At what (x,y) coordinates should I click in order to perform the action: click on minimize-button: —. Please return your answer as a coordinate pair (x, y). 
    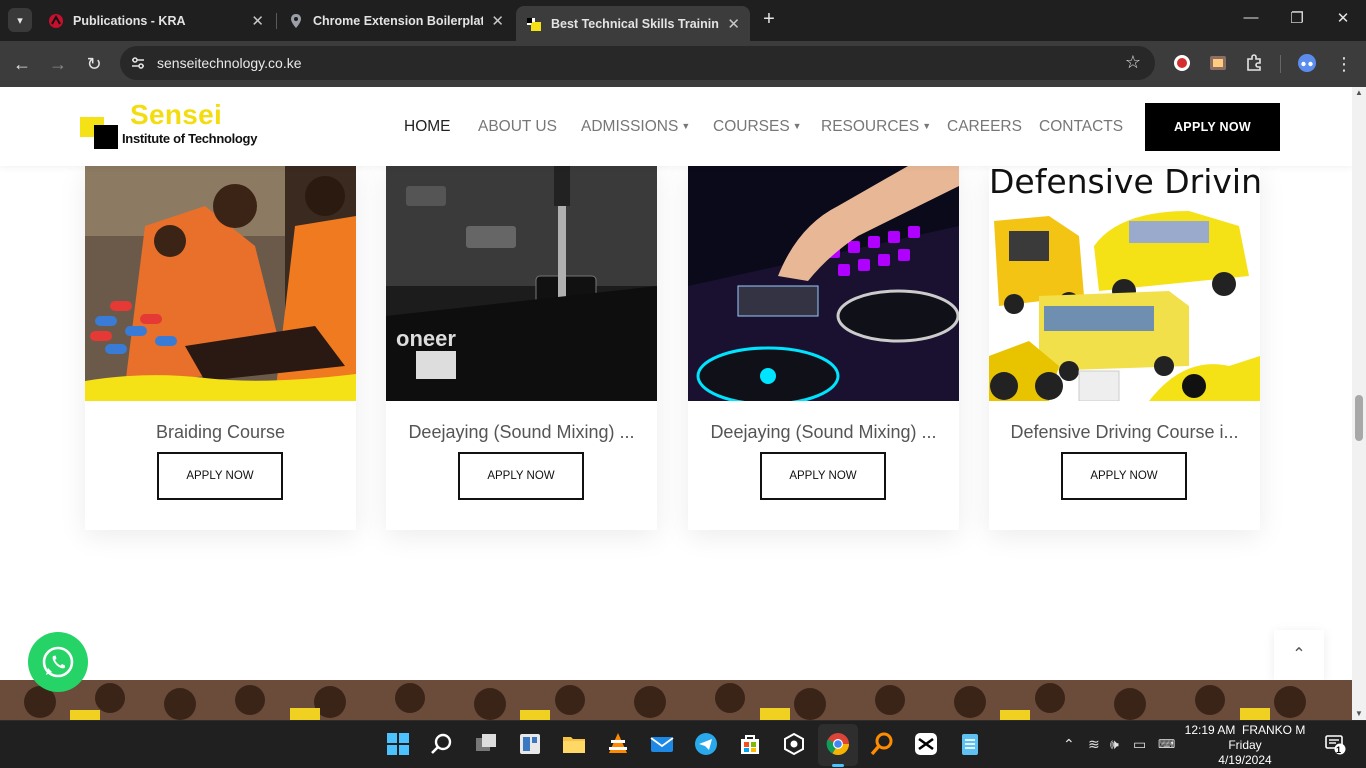
    Looking at the image, I should click on (1251, 17).